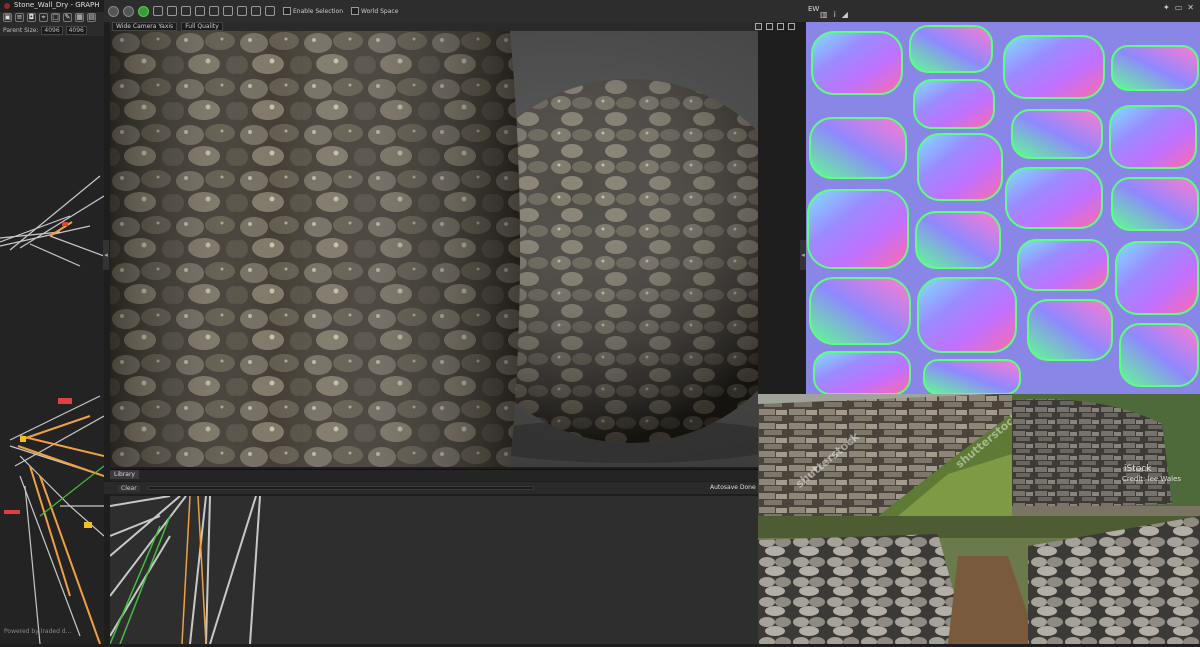 The width and height of the screenshot is (1200, 647). Describe the element at coordinates (780, 26) in the screenshot. I see `maximize-icon` at that location.